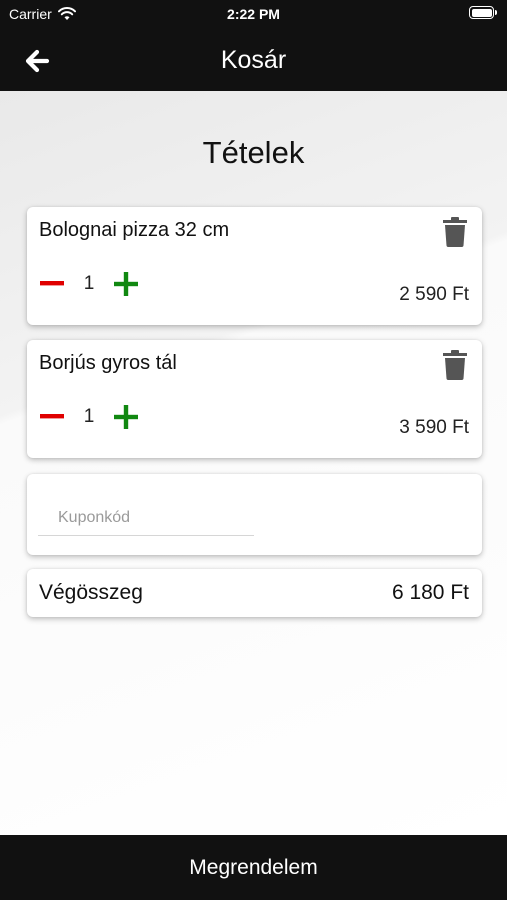 The width and height of the screenshot is (507, 900). What do you see at coordinates (254, 266) in the screenshot?
I see `cart-item: Bolognai pizza 32 cm 1 2 590 Ft` at bounding box center [254, 266].